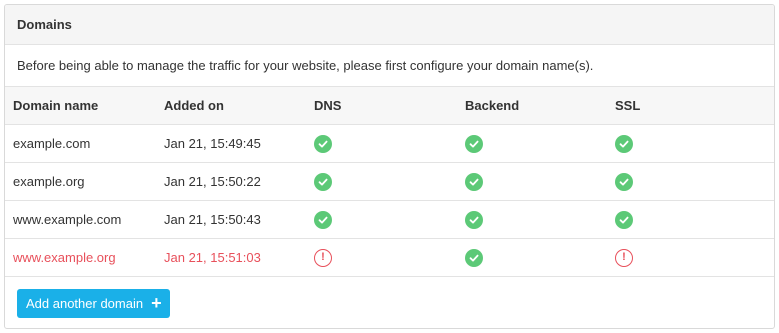 The height and width of the screenshot is (333, 779). What do you see at coordinates (492, 105) in the screenshot?
I see `column-header-backend: Backend` at bounding box center [492, 105].